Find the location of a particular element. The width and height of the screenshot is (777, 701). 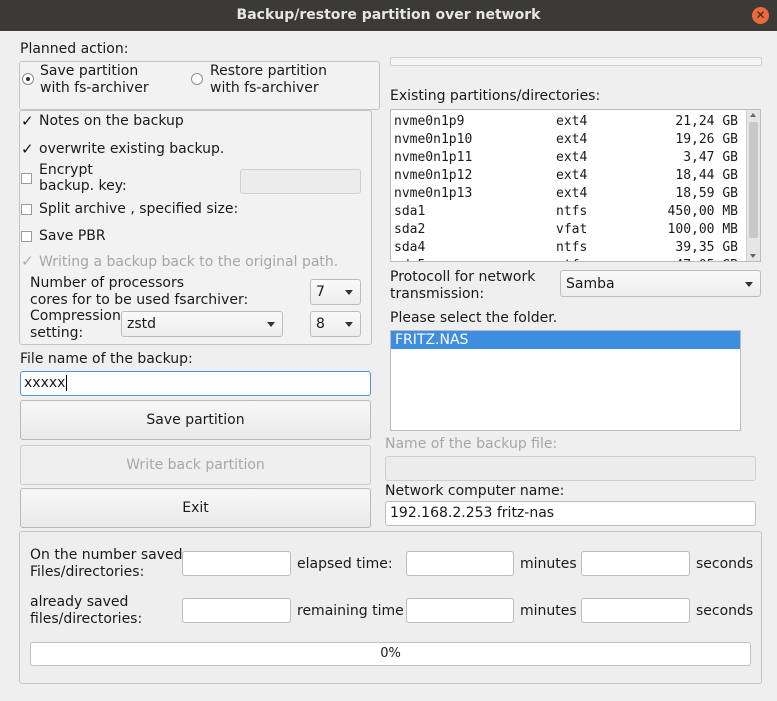

encrypt-label-2: backup. key: is located at coordinates (83, 186).